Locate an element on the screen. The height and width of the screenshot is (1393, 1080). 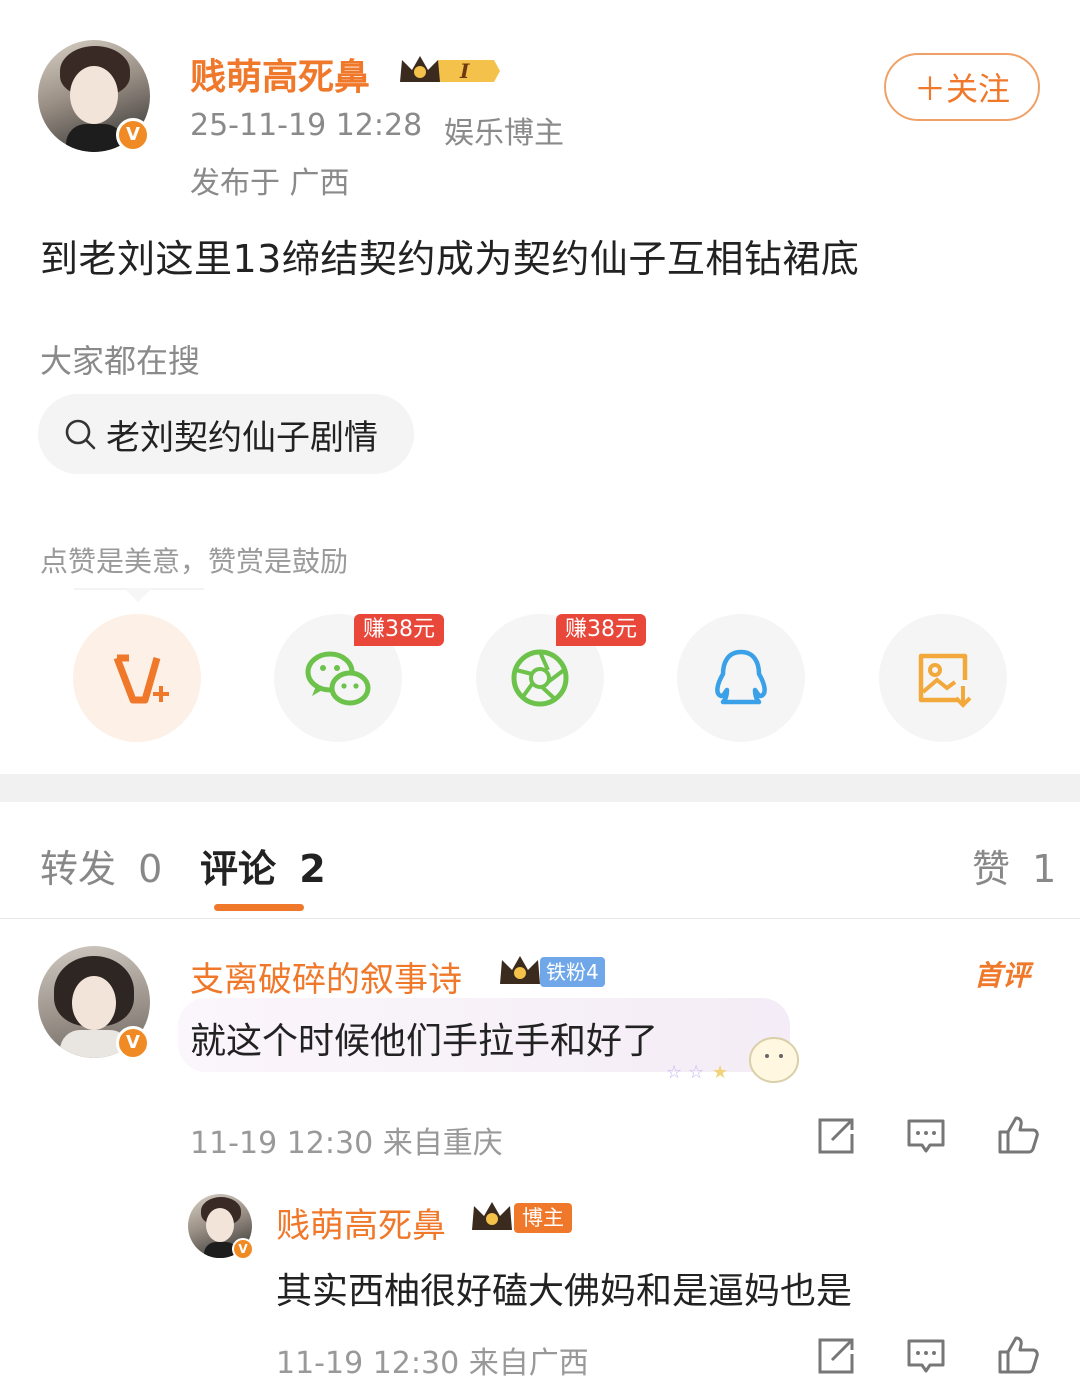
svg-text: I is located at coordinates (464, 71).